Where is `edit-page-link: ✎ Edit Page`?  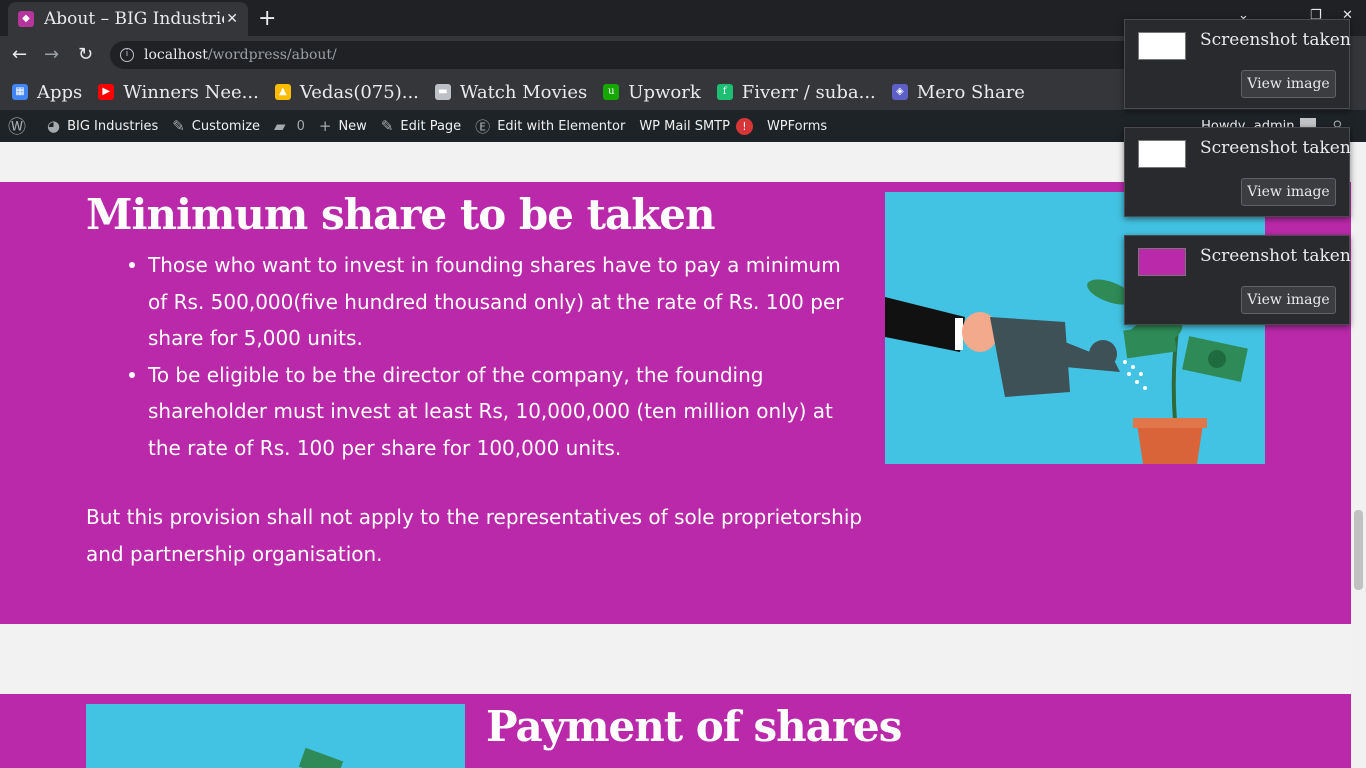
edit-page-link: ✎ Edit Page is located at coordinates (421, 126).